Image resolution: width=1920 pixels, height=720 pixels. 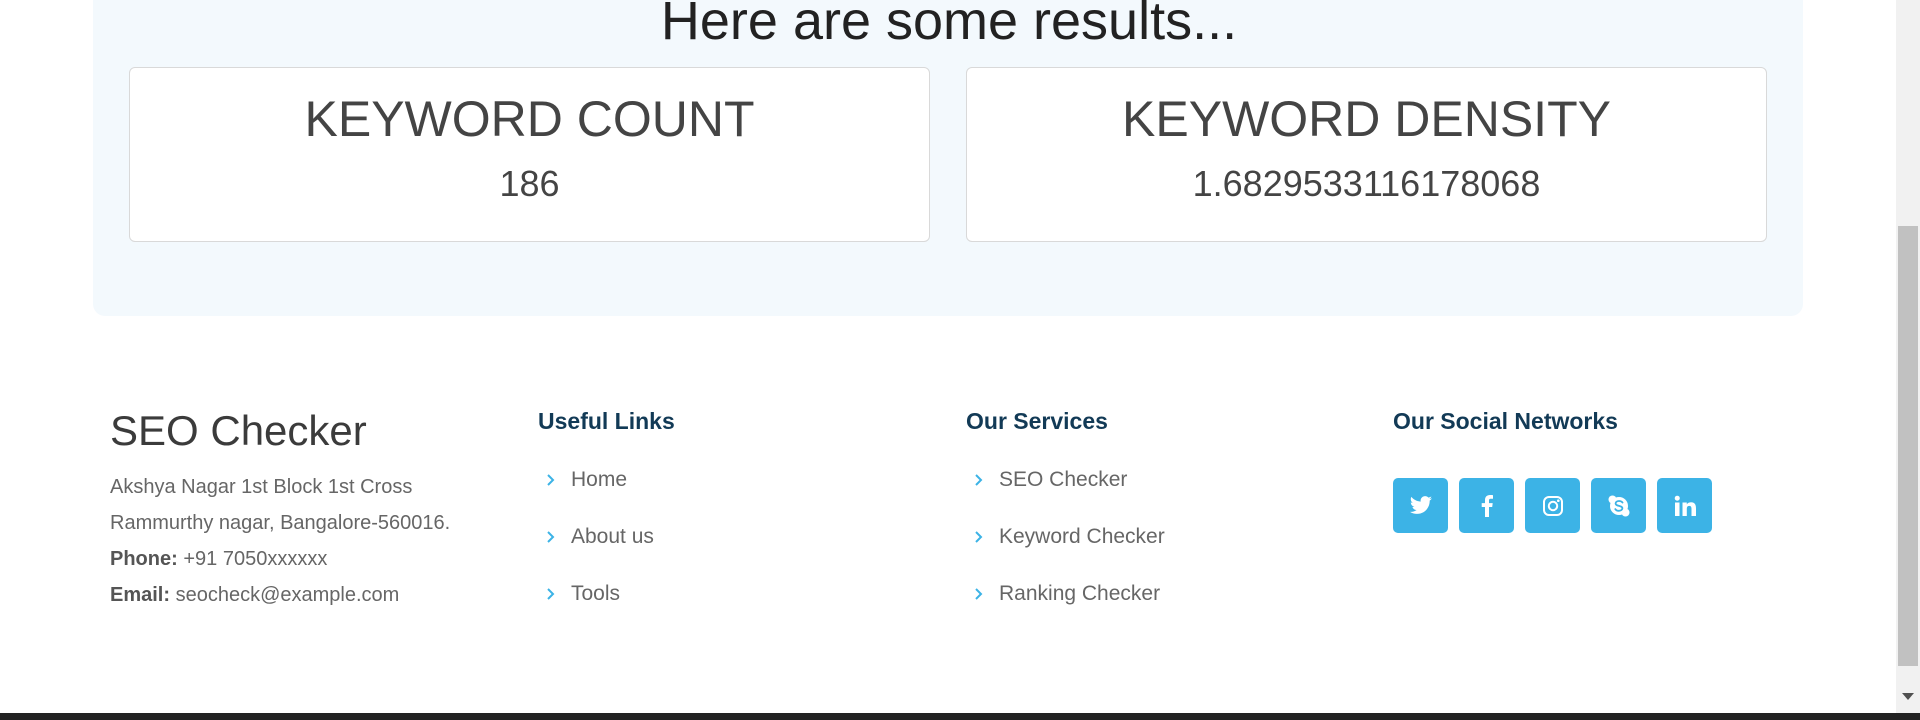 I want to click on service-link-label: Keyword Checker, so click(x=1082, y=536).